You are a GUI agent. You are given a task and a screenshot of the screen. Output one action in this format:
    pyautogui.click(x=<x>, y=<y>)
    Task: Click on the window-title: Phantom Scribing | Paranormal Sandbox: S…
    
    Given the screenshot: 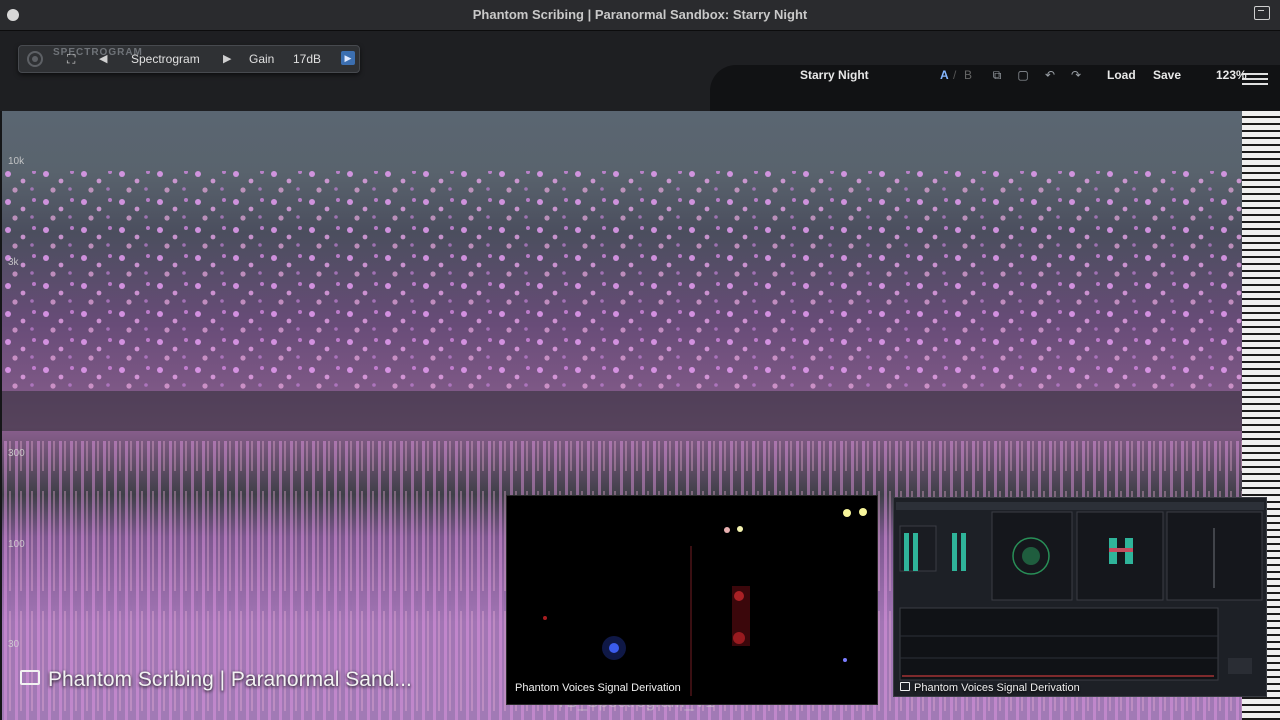 What is the action you would take?
    pyautogui.click(x=640, y=14)
    